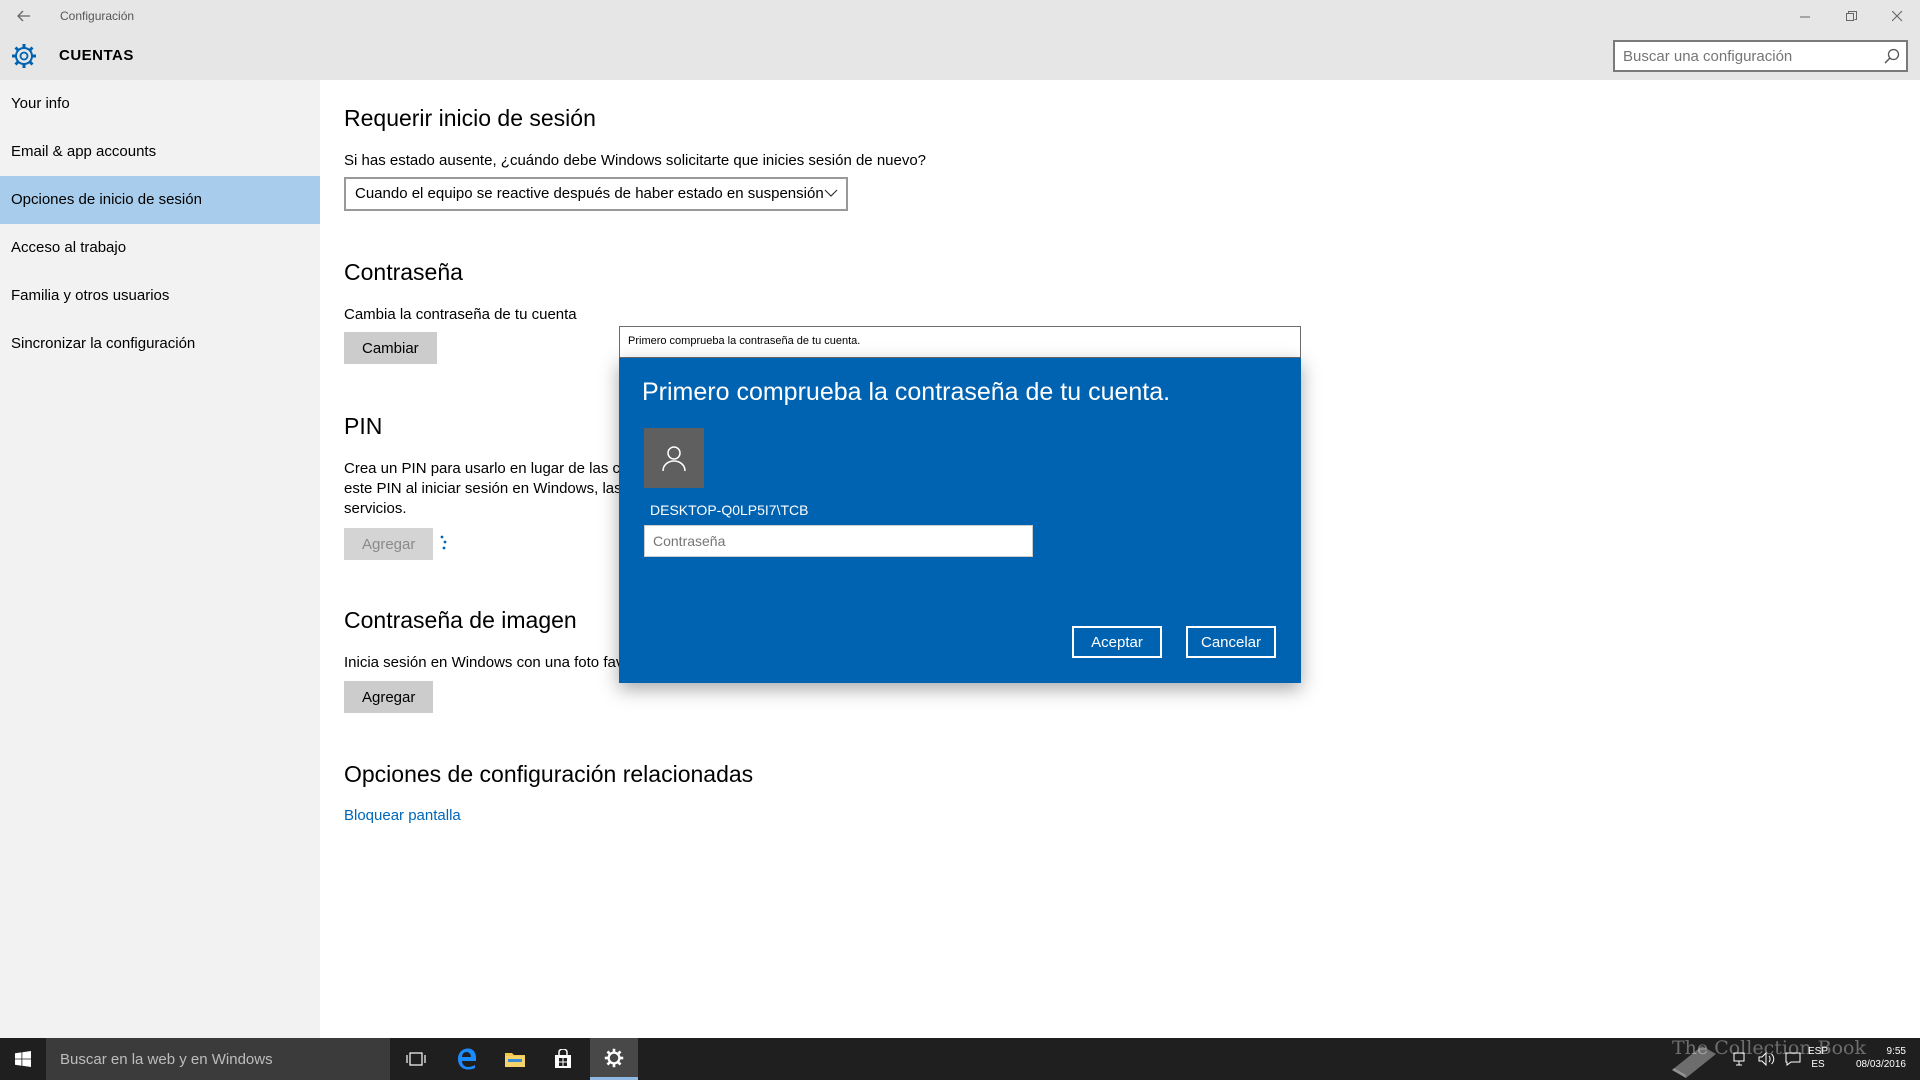  What do you see at coordinates (375, 508) in the screenshot?
I see `pin-description-line3: servicios.` at bounding box center [375, 508].